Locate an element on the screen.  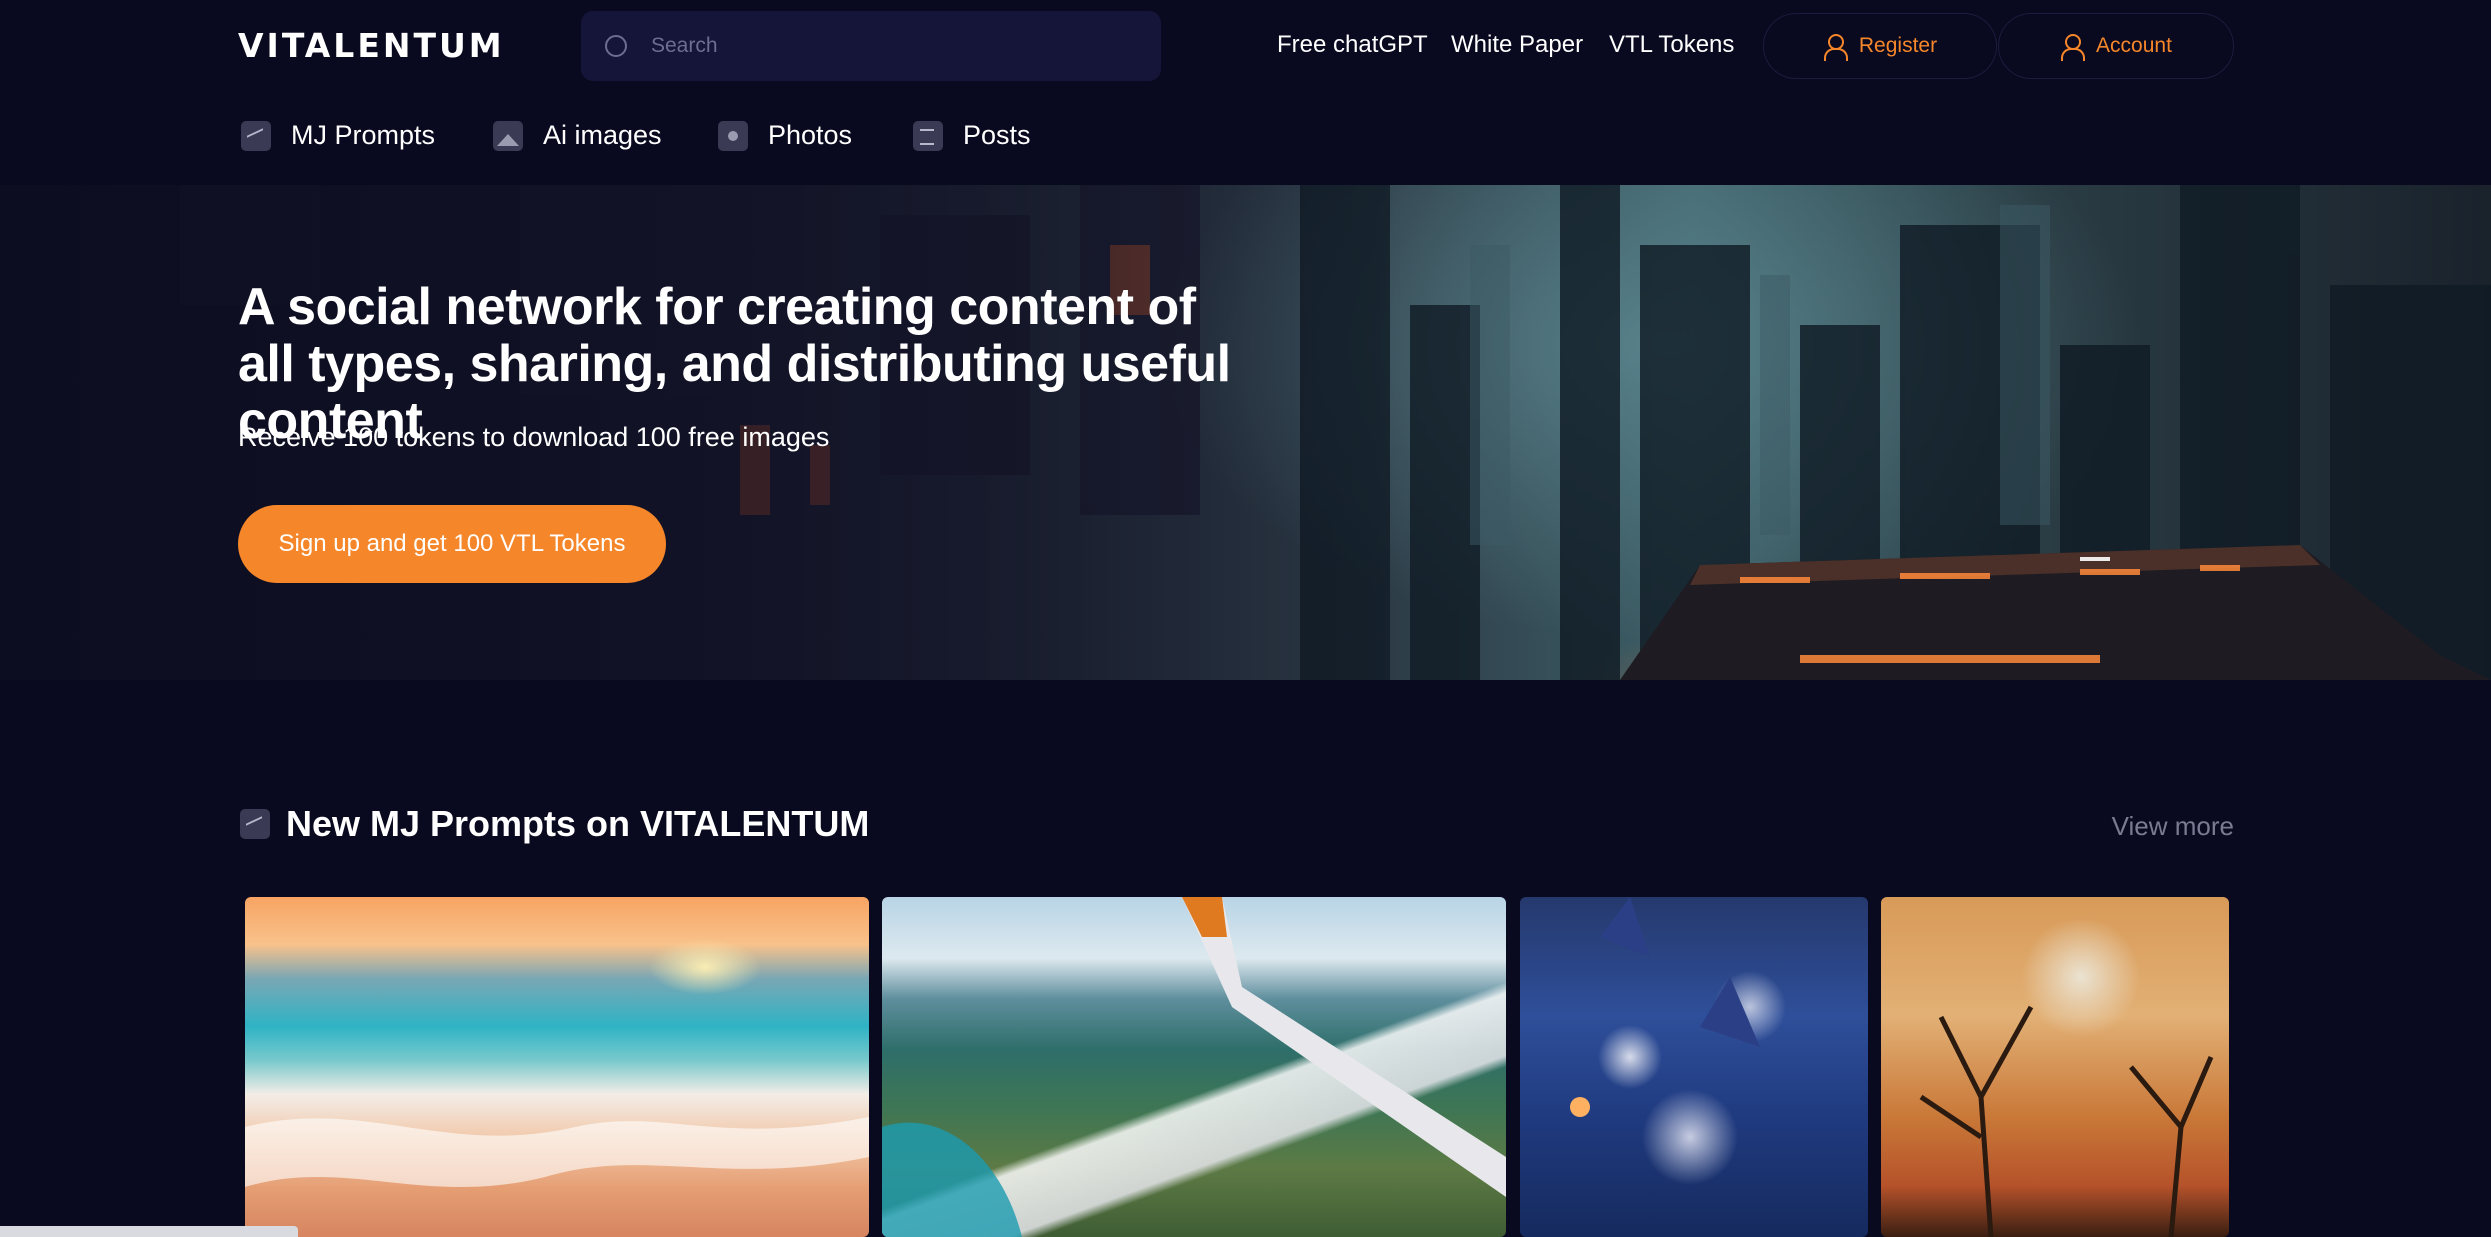
register-button: Register is located at coordinates (1880, 46).